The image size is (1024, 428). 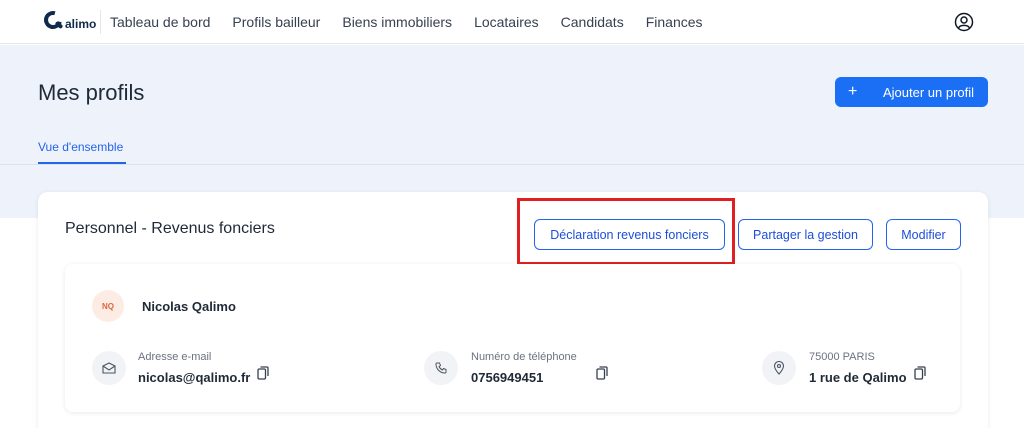 What do you see at coordinates (100, 22) in the screenshot?
I see `logo-divider` at bounding box center [100, 22].